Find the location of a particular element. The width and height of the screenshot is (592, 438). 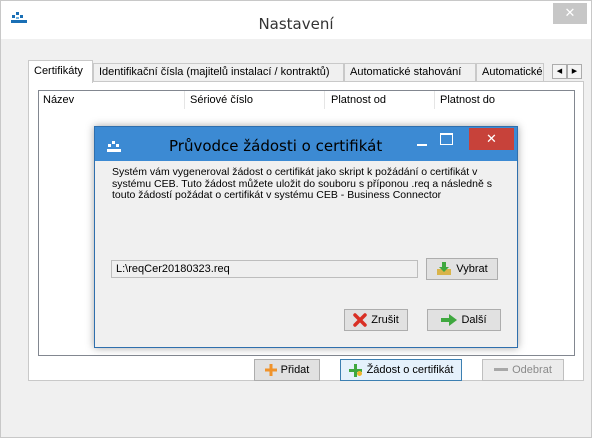

column-header-valid-to: Platnost do is located at coordinates (467, 100).